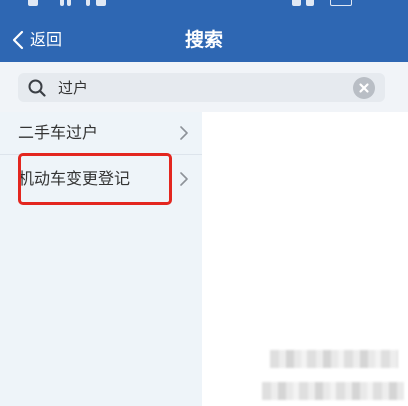  I want to click on sim-icon, so click(33, 3).